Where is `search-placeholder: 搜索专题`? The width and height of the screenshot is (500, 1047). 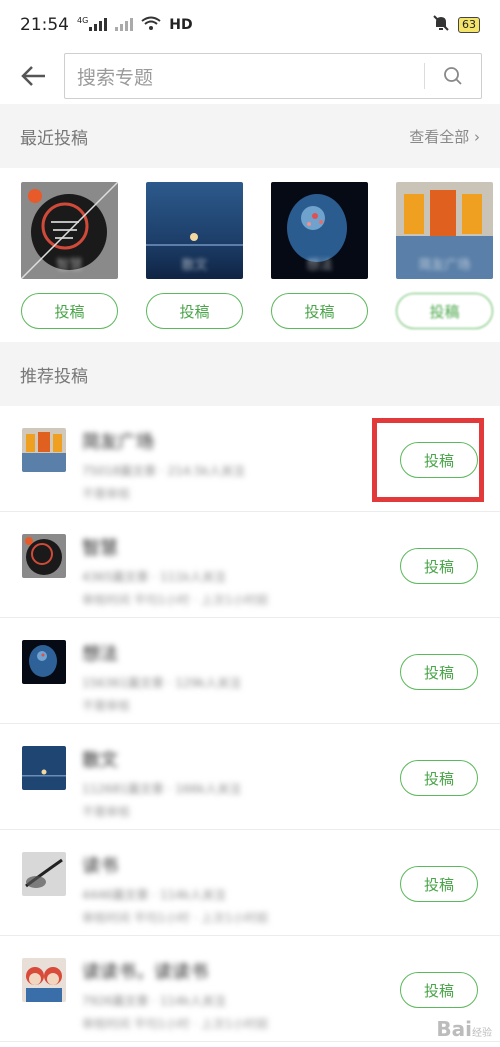
search-placeholder: 搜索专题 is located at coordinates (115, 77).